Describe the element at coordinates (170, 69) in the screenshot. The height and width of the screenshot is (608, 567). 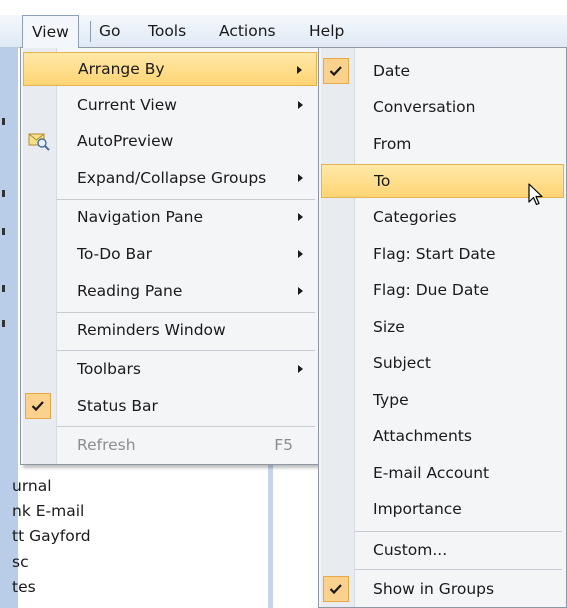
I see `menu-item-arrange-by: Arrange By` at that location.